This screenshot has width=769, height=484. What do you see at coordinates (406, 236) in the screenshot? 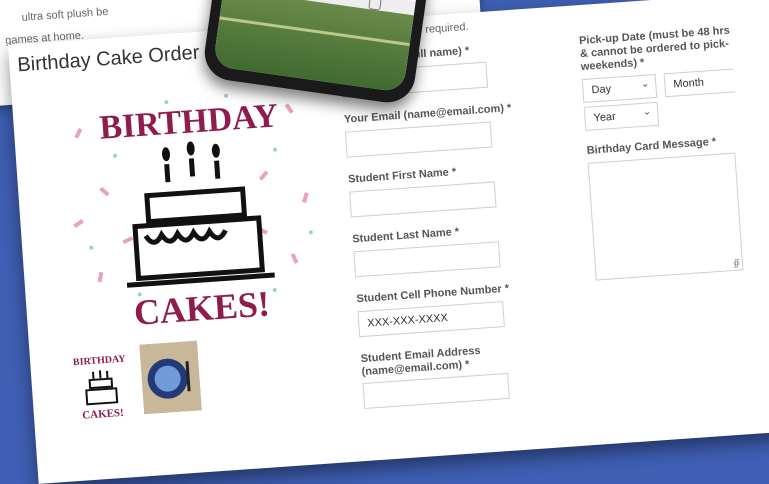
I see `last-name-label: Student Last Name *` at bounding box center [406, 236].